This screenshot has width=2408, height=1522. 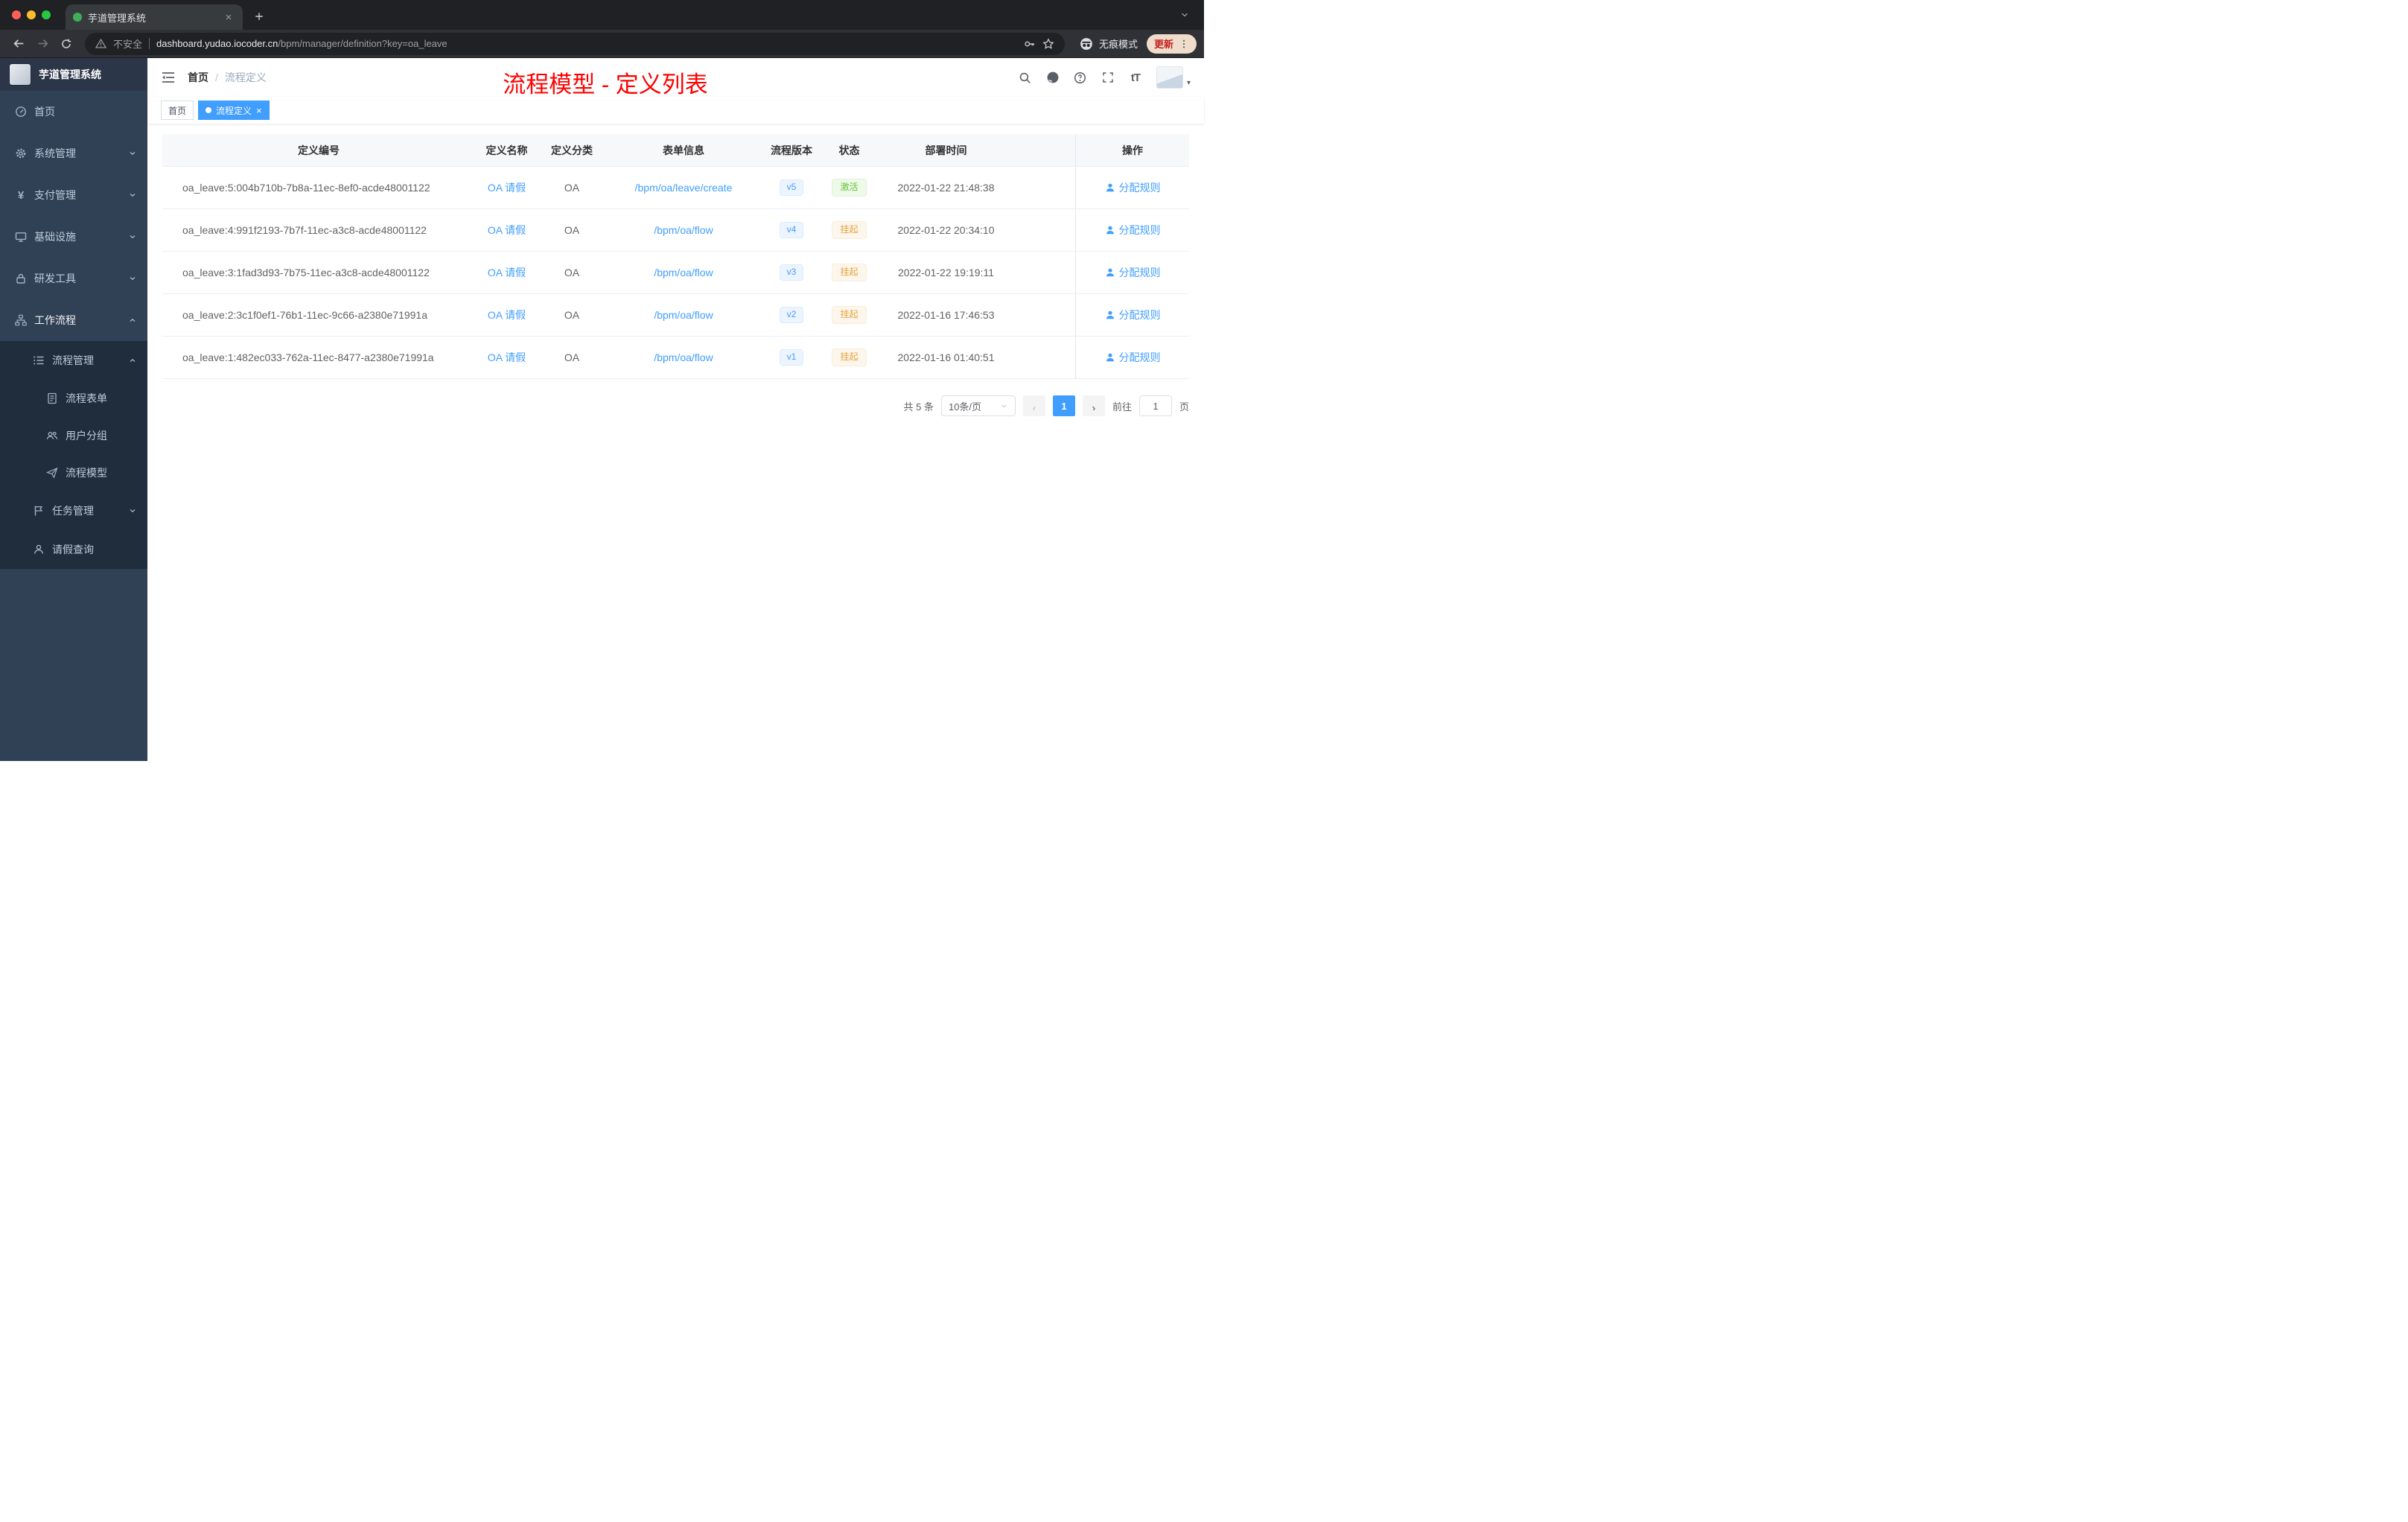 What do you see at coordinates (39, 511) in the screenshot?
I see `flag-icon` at bounding box center [39, 511].